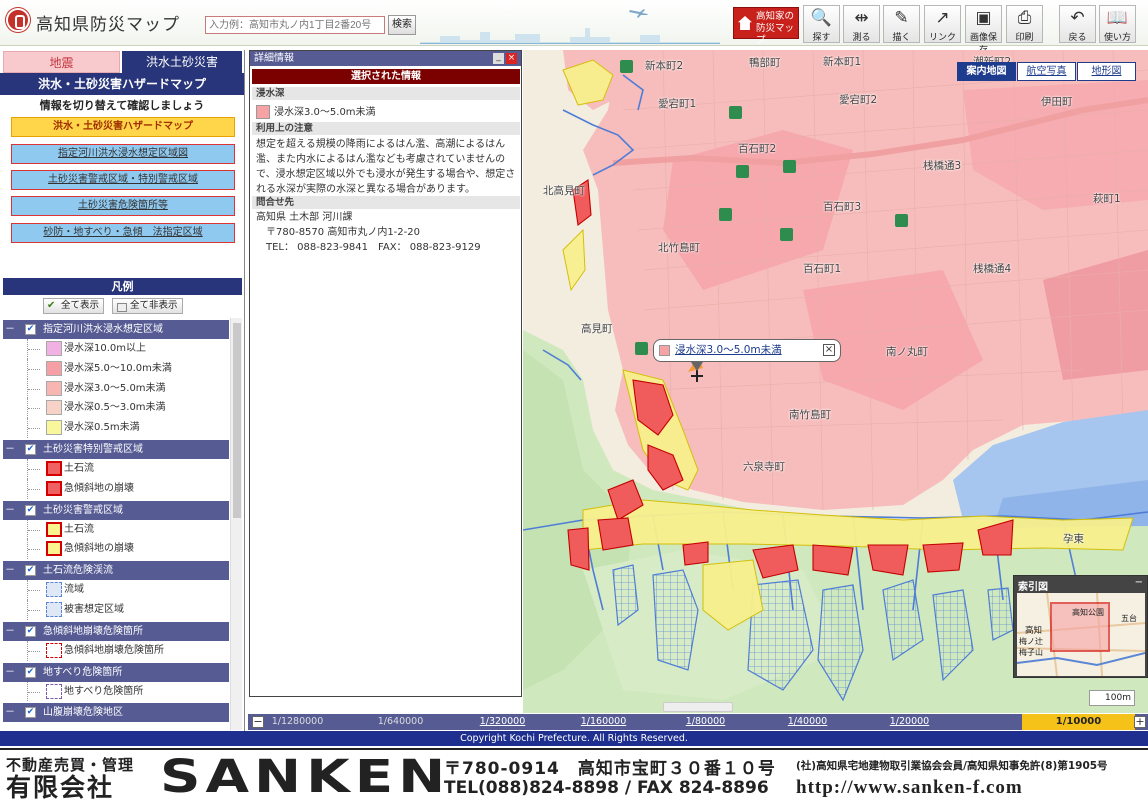 The height and width of the screenshot is (802, 1148). Describe the element at coordinates (705, 722) in the screenshot. I see `scale-option: 1/80000` at that location.